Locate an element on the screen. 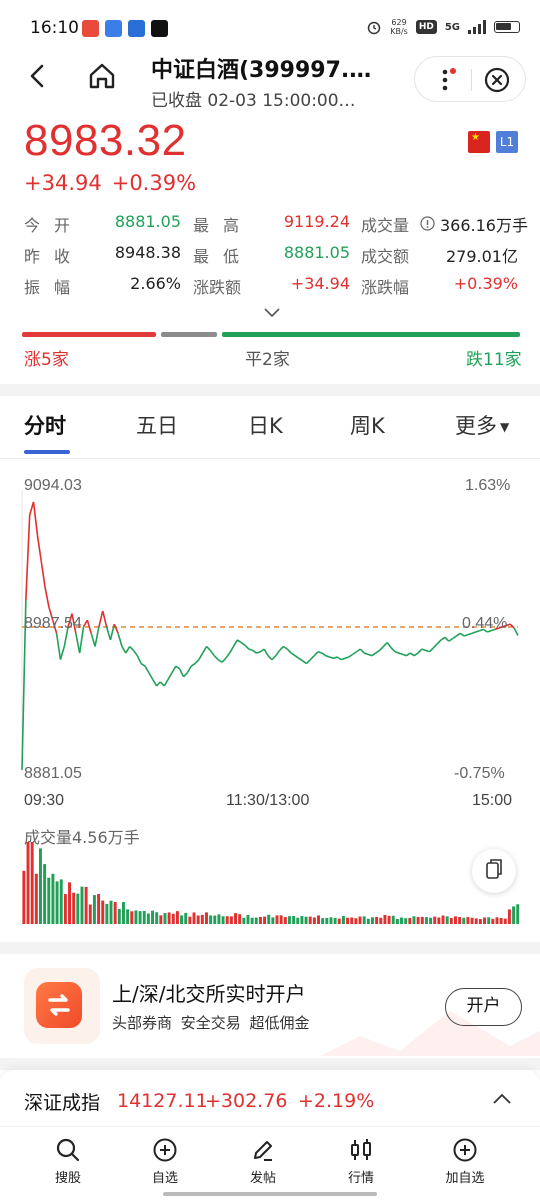 The width and height of the screenshot is (540, 1200). nav-label: 搜股 is located at coordinates (67, 1178).